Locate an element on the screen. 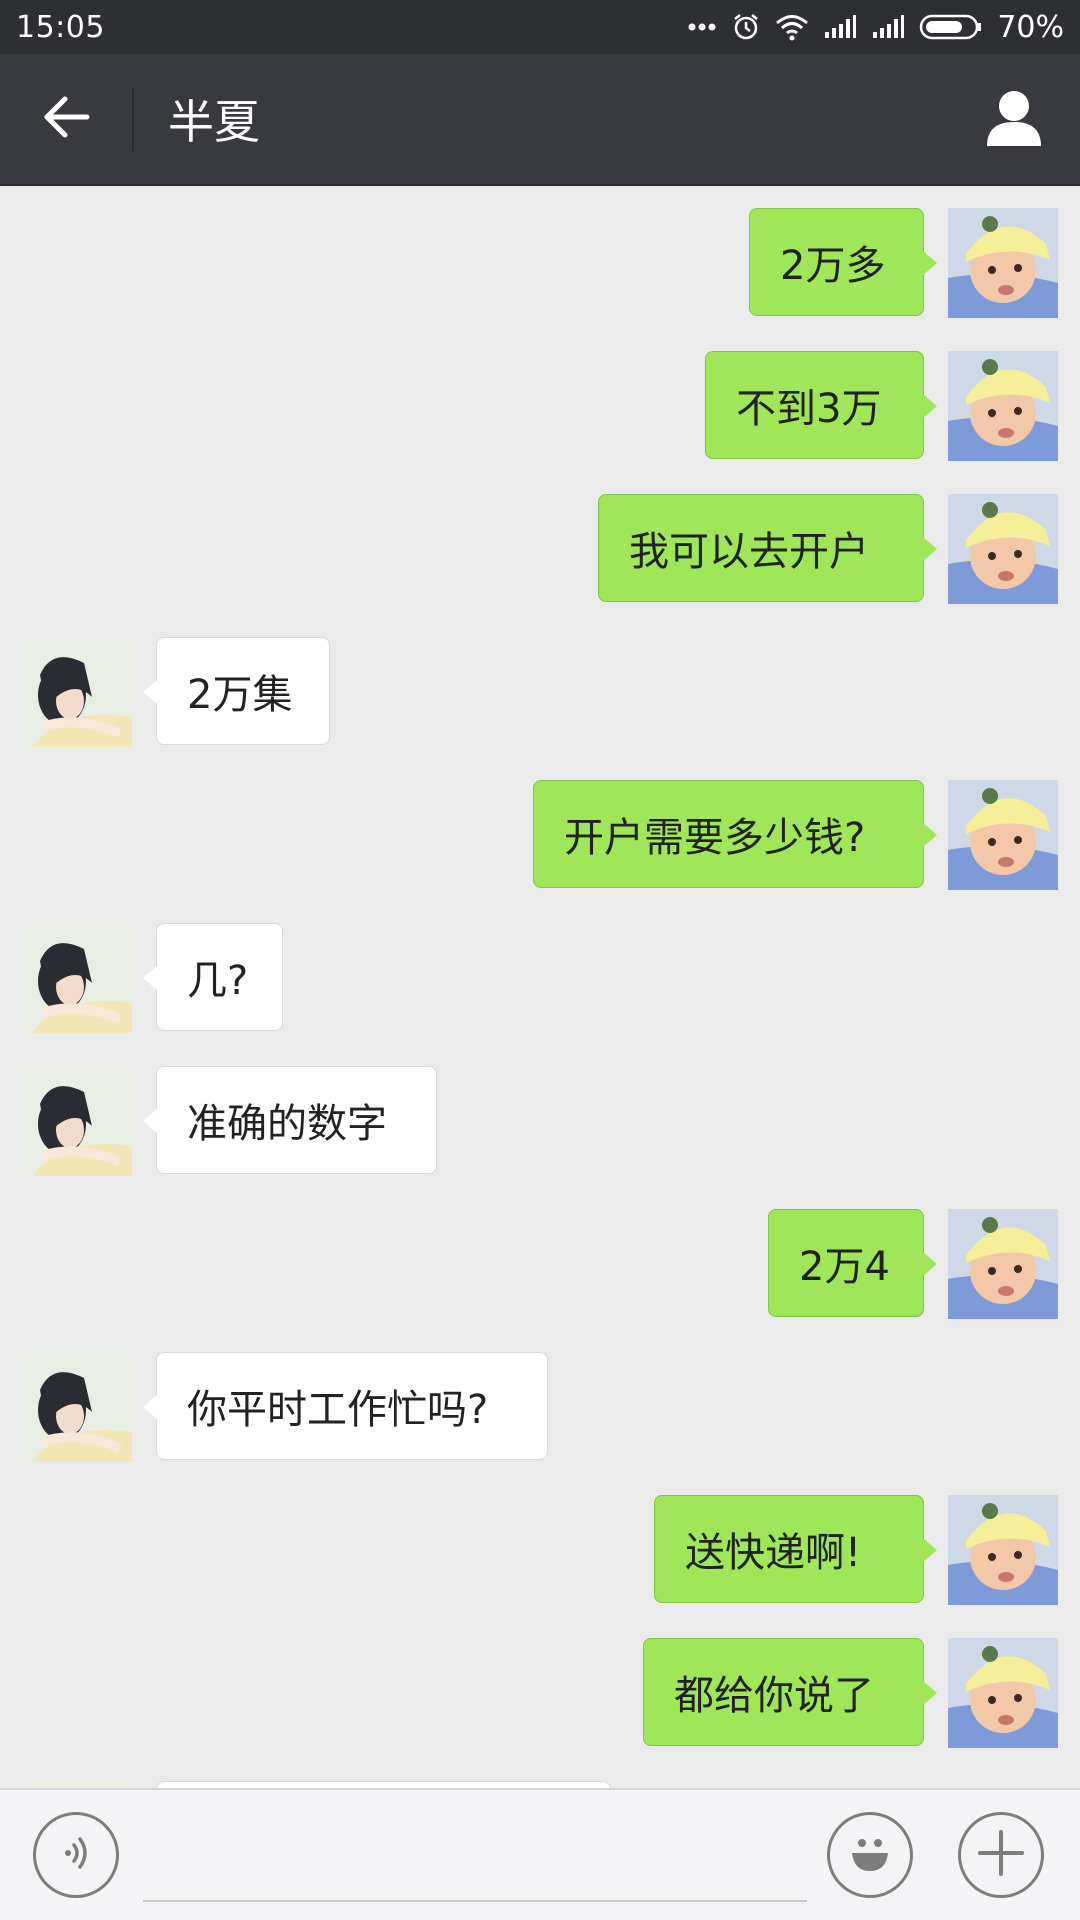 Image resolution: width=1080 pixels, height=1920 pixels. message-row: 我可以去开户 is located at coordinates (540, 549).